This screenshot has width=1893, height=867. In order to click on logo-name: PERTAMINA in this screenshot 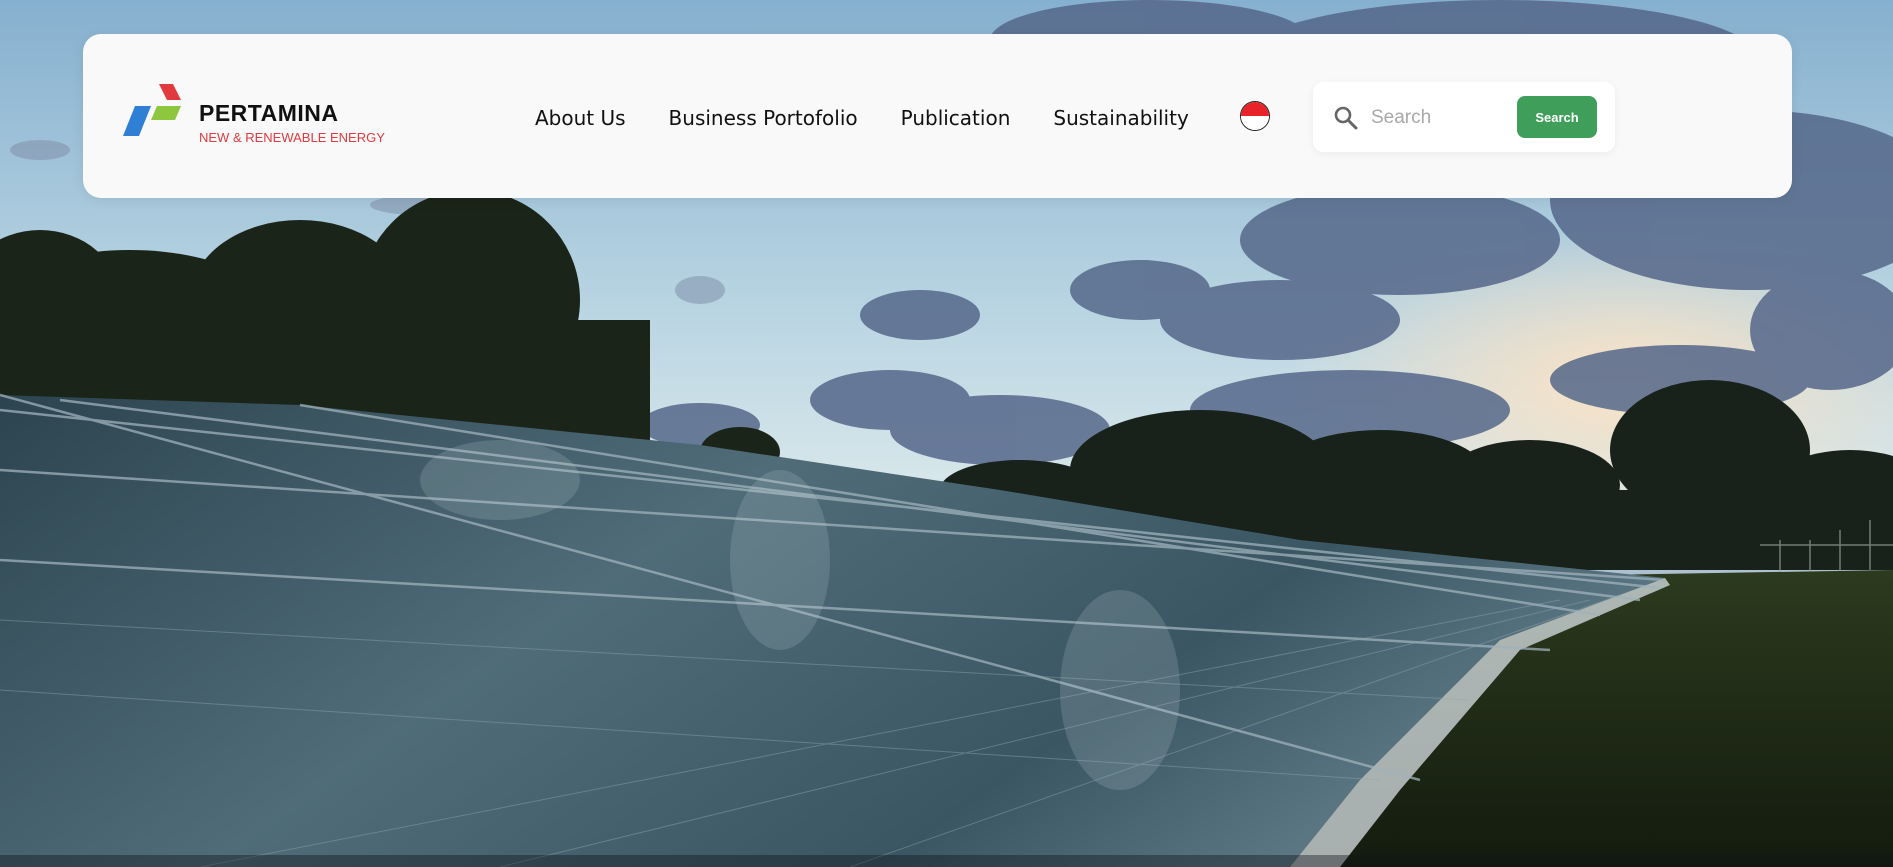, I will do `click(269, 113)`.